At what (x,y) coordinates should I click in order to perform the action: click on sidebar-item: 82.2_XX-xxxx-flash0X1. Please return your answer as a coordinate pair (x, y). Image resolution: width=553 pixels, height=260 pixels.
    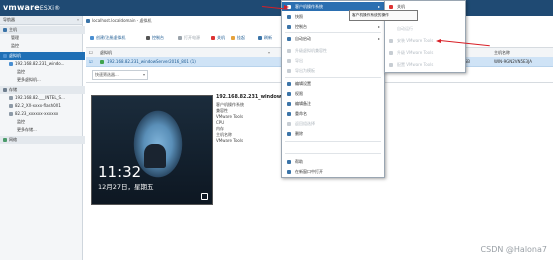
    Looking at the image, I should click on (45, 106).